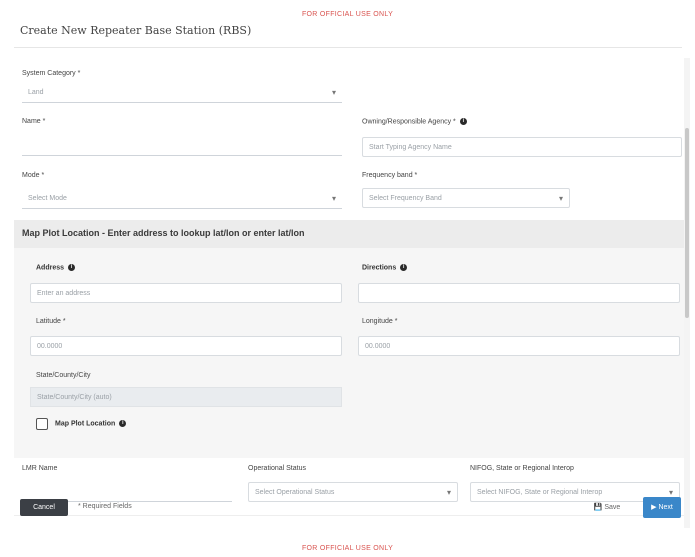 The height and width of the screenshot is (557, 695). Describe the element at coordinates (654, 507) in the screenshot. I see `next-icon: ▶` at that location.